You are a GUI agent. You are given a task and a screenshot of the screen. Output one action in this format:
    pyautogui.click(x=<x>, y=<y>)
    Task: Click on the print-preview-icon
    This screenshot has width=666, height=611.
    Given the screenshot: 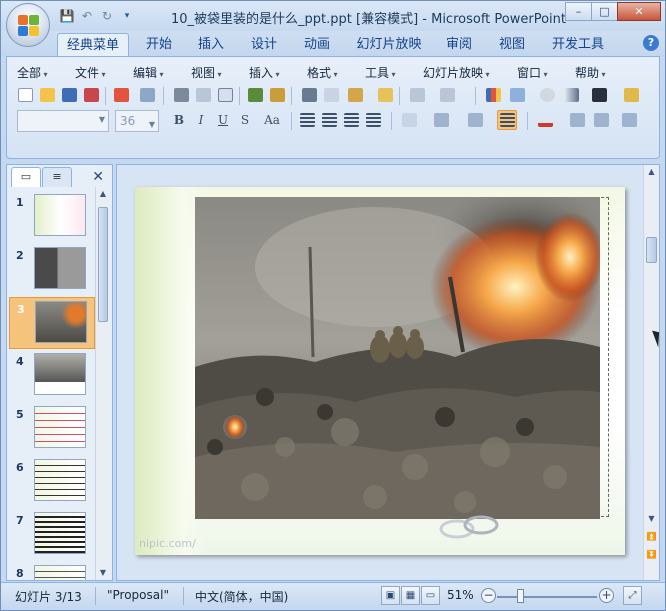 What is the action you would take?
    pyautogui.click(x=203, y=95)
    